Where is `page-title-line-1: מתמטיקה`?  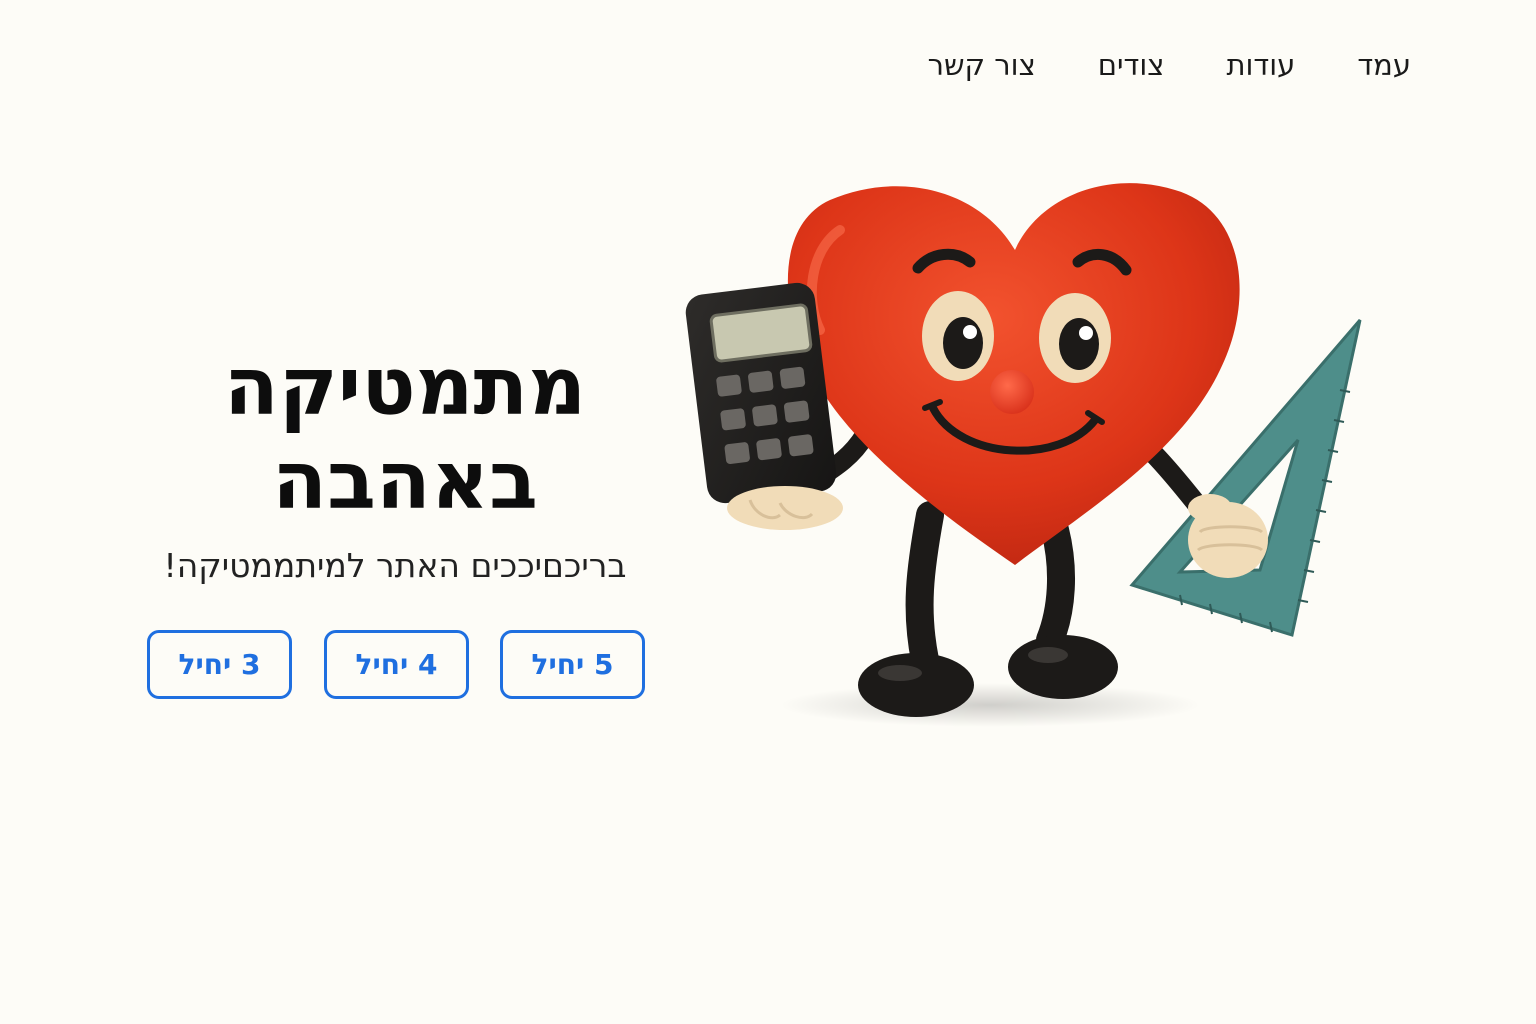
page-title-line-1: מתמטיקה is located at coordinates (405, 386).